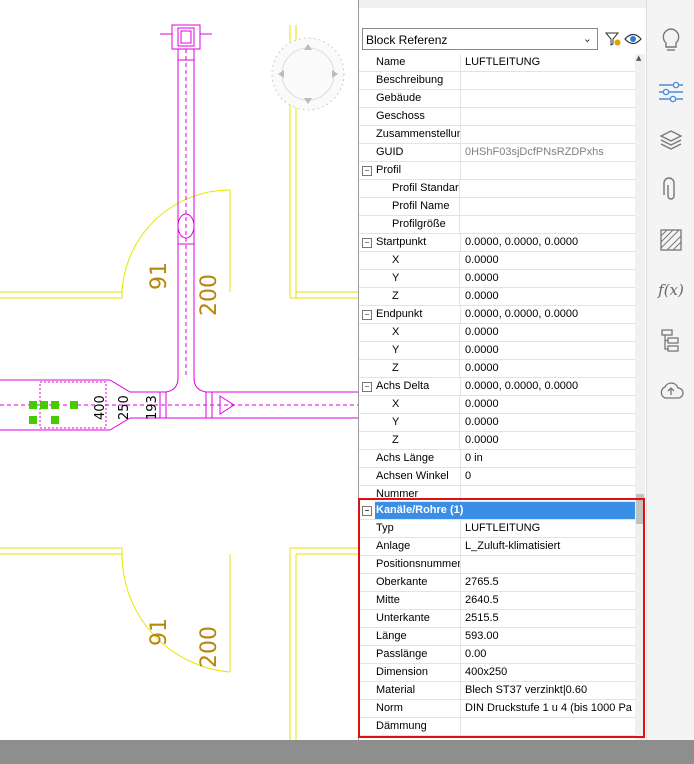  What do you see at coordinates (671, 390) in the screenshot?
I see `cloud-upload-icon` at bounding box center [671, 390].